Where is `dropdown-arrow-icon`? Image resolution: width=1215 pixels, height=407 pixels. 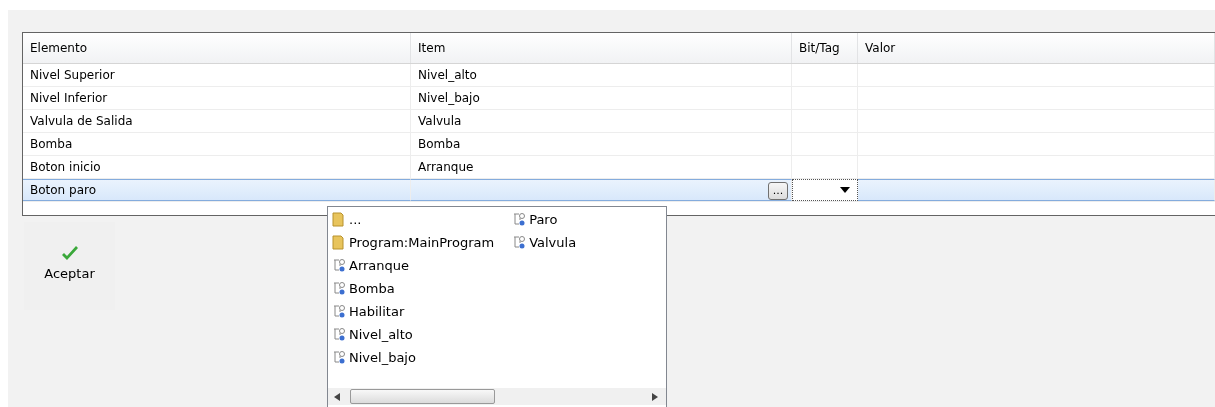 dropdown-arrow-icon is located at coordinates (845, 190).